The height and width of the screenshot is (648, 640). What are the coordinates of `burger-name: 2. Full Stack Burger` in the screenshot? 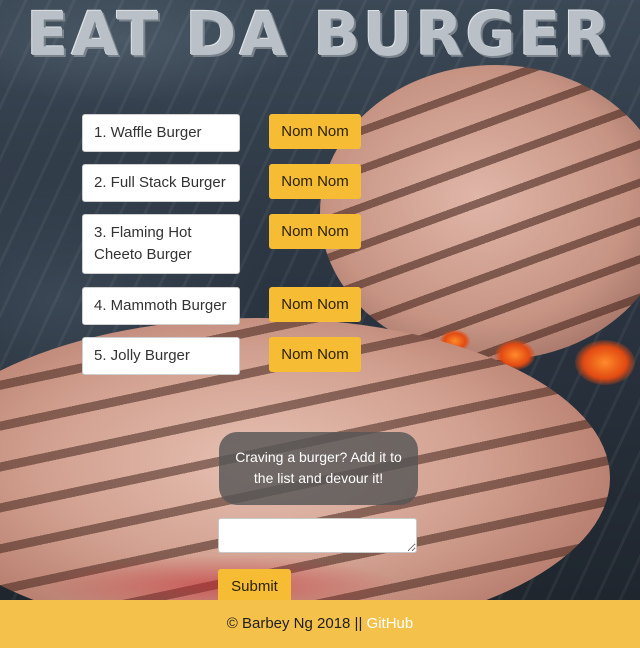 It's located at (161, 183).